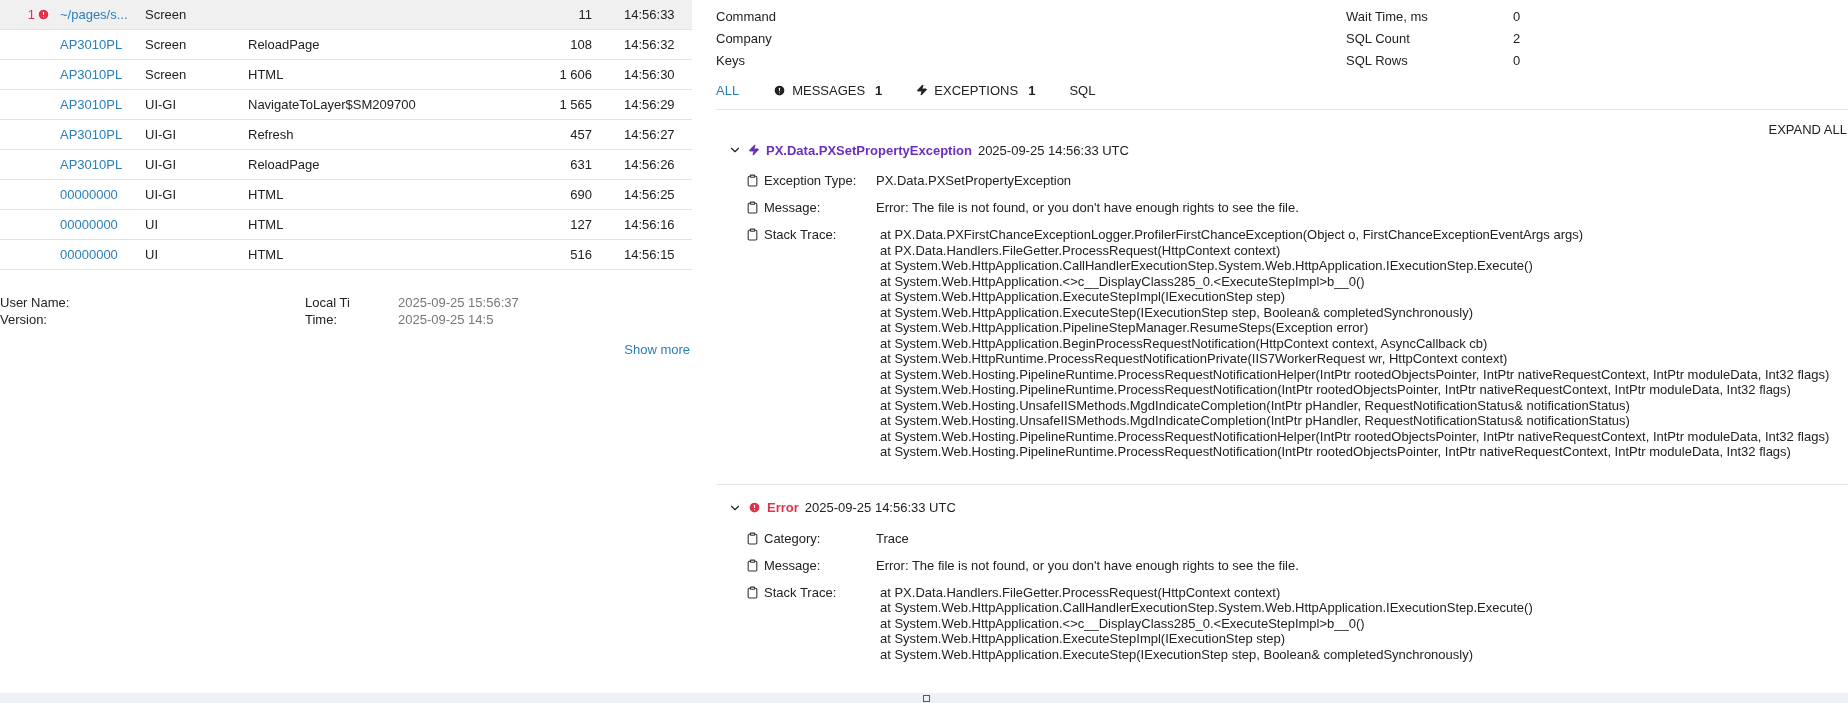 This screenshot has width=1848, height=703. I want to click on request-count: 1 565, so click(575, 104).